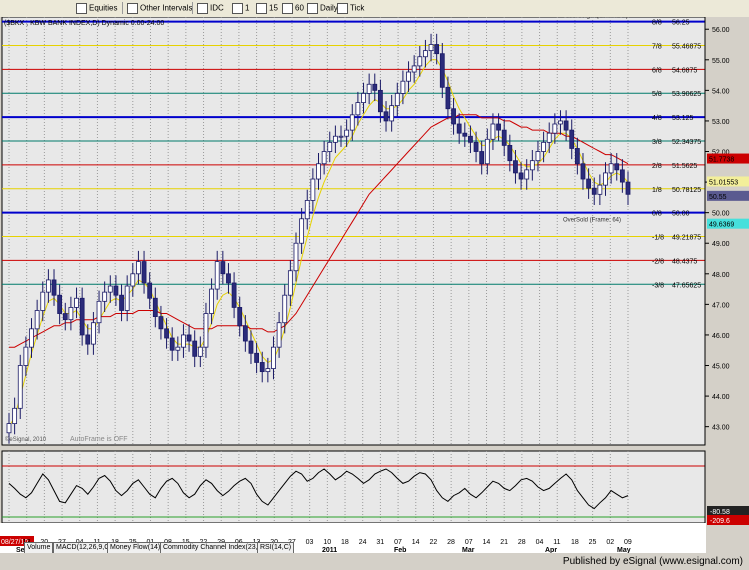 This screenshot has height=570, width=749. Describe the element at coordinates (350, 8) in the screenshot. I see `tick-button: Tick` at that location.